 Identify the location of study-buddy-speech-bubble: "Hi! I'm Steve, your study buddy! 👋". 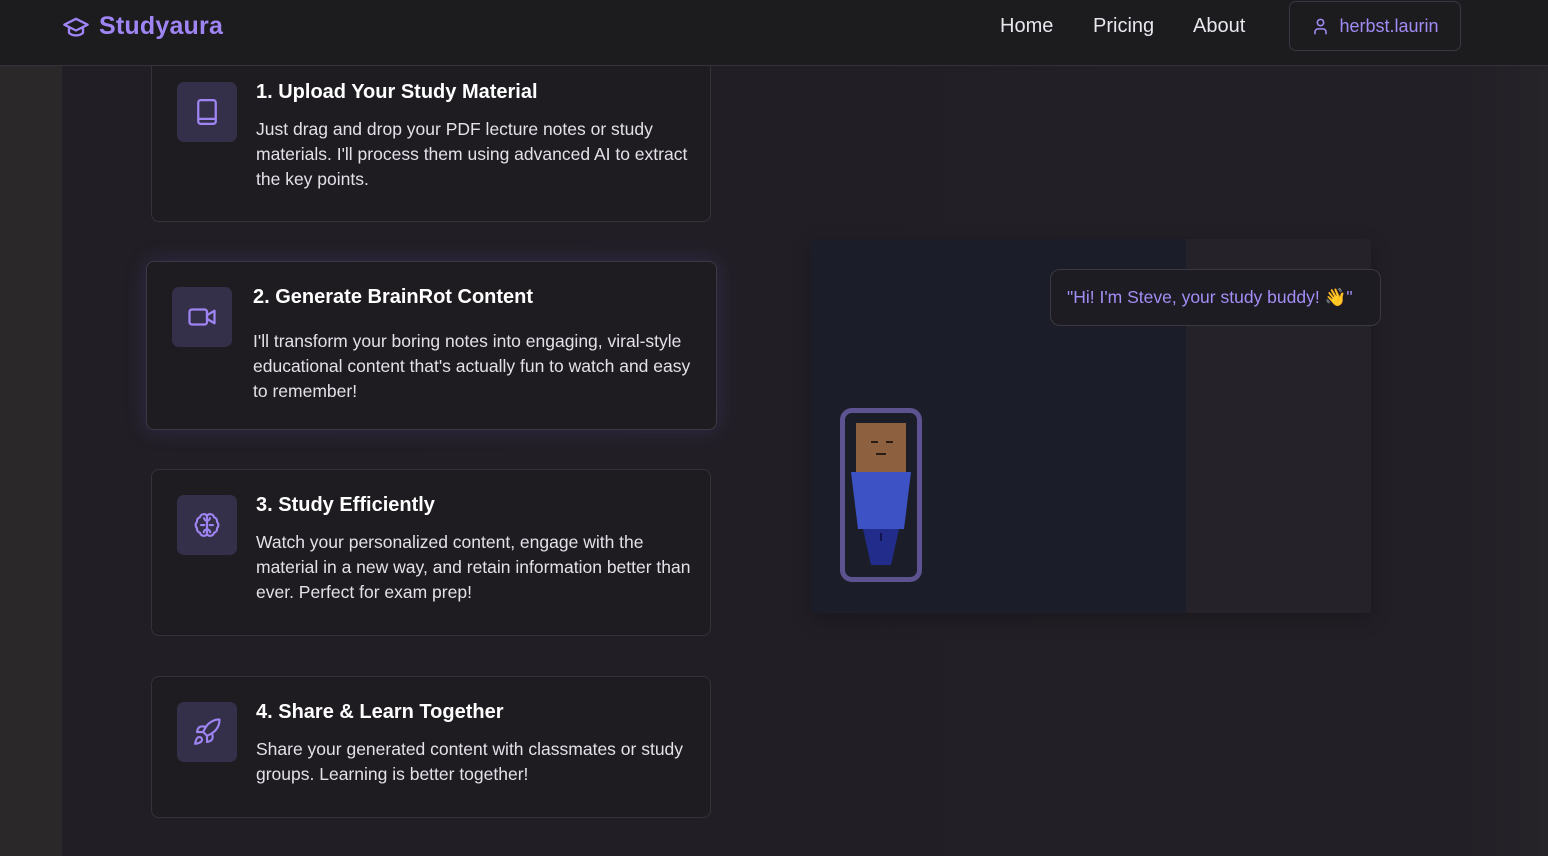
(1215, 297).